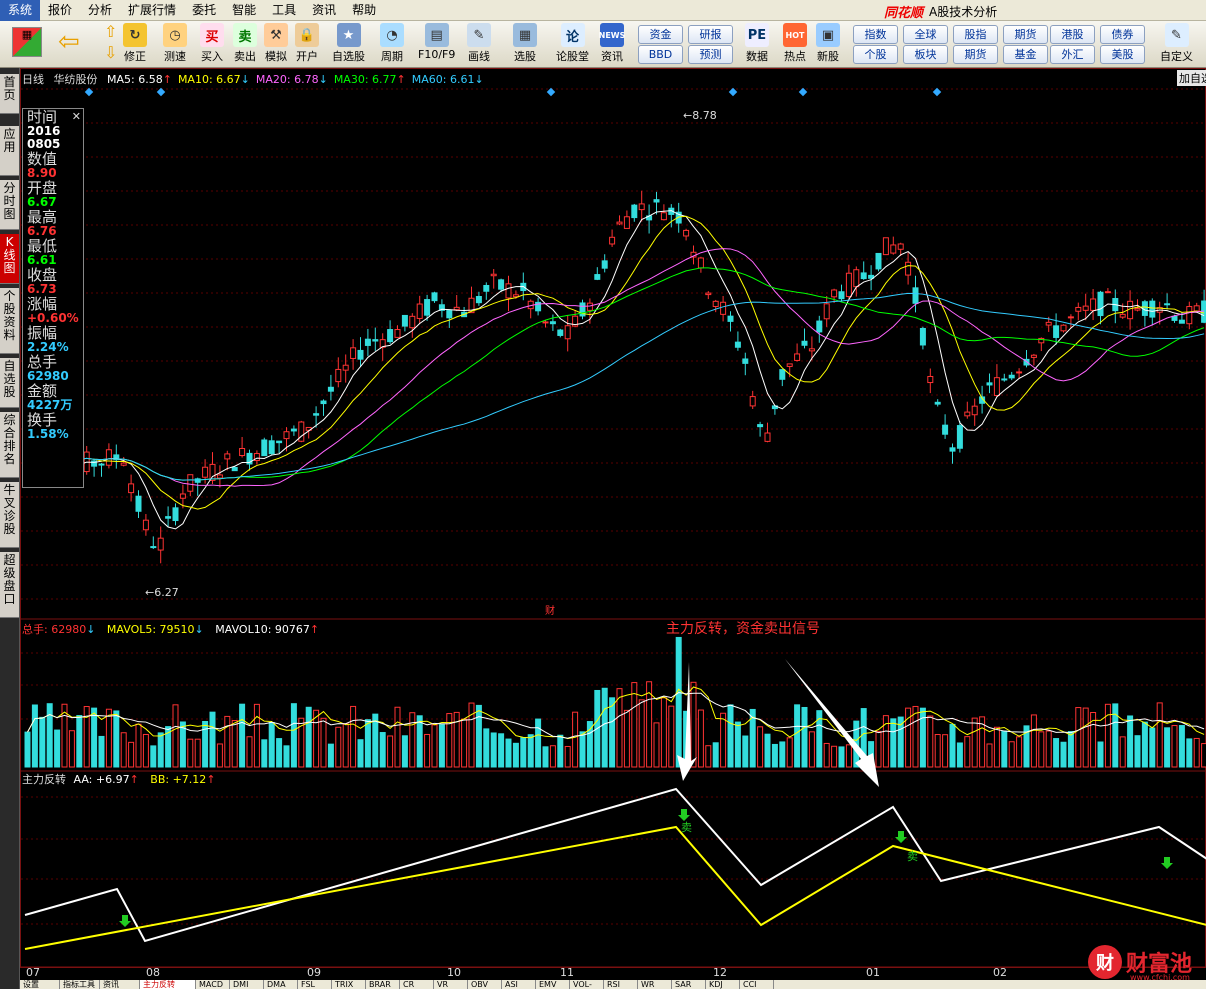 This screenshot has height=989, width=1206. What do you see at coordinates (1072, 54) in the screenshot?
I see `quick-button: 外汇` at bounding box center [1072, 54].